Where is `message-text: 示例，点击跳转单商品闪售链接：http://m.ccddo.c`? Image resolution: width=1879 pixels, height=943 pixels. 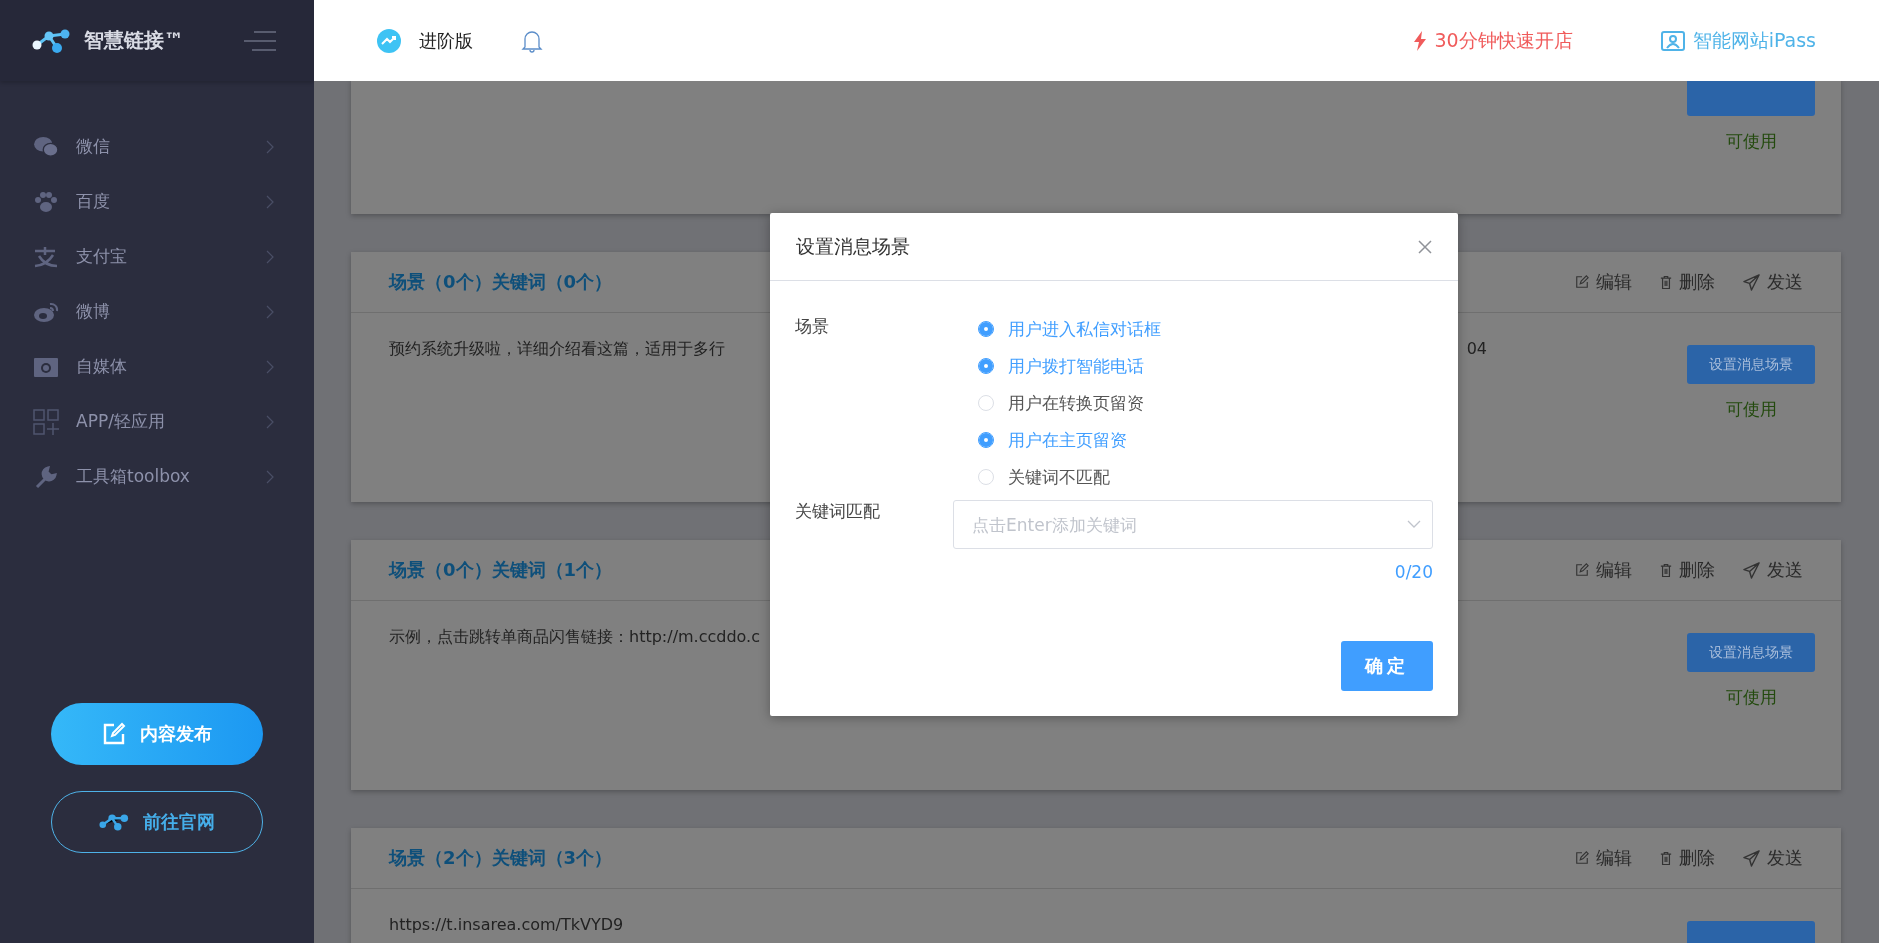
message-text: 示例，点击跳转单商品闪售链接：http://m.ccddo.c is located at coordinates (574, 637).